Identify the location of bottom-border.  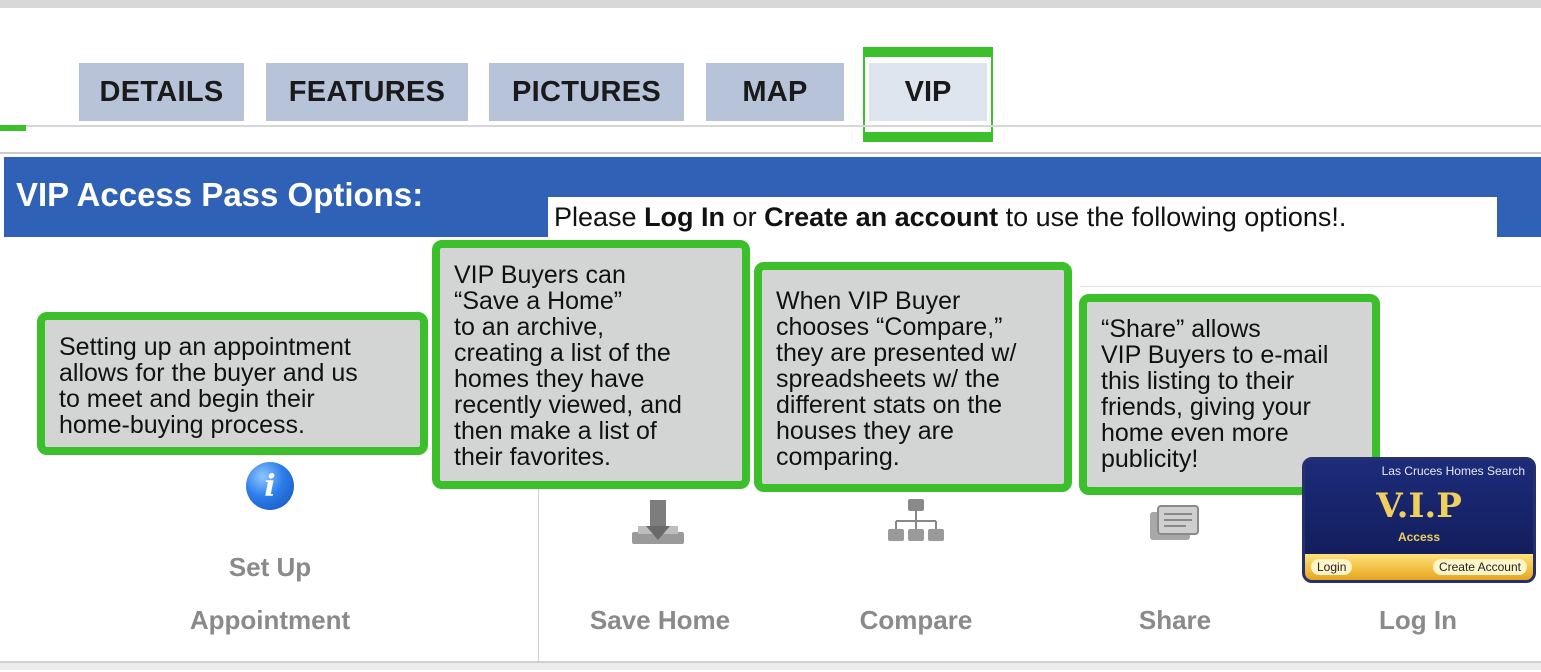
(770, 666).